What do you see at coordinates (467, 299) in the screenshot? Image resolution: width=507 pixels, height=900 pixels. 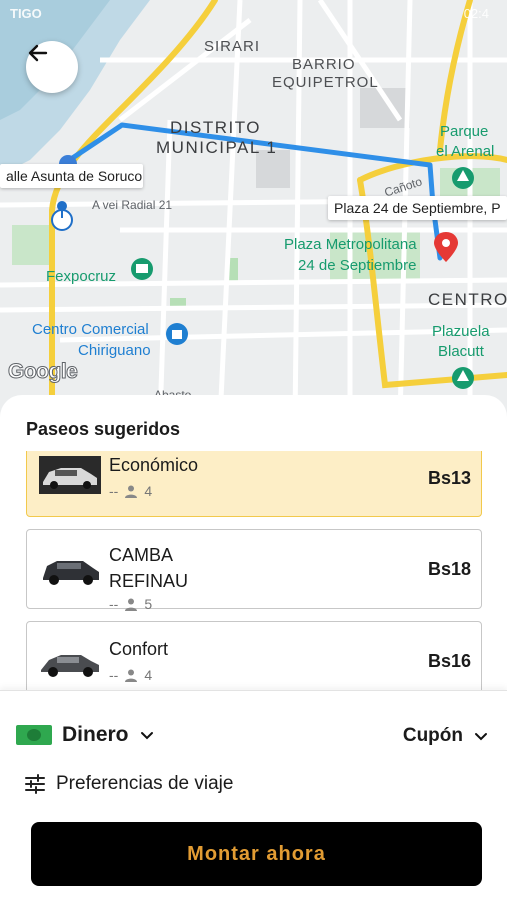 I see `map-label-centro: CENTRO` at bounding box center [467, 299].